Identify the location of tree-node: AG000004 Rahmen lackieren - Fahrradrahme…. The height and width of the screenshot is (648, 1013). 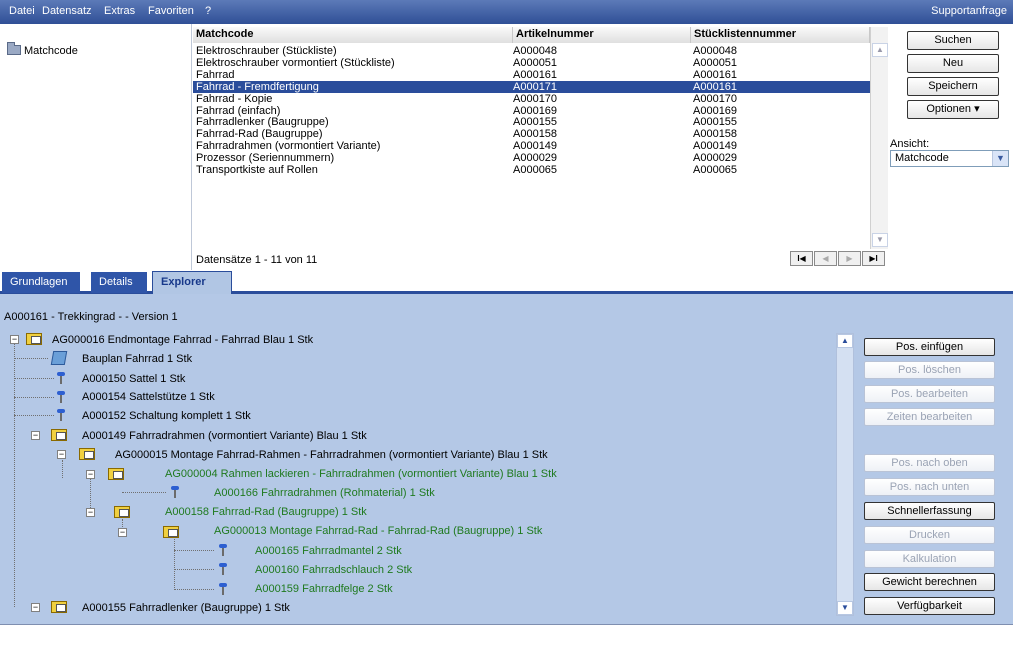
(361, 474).